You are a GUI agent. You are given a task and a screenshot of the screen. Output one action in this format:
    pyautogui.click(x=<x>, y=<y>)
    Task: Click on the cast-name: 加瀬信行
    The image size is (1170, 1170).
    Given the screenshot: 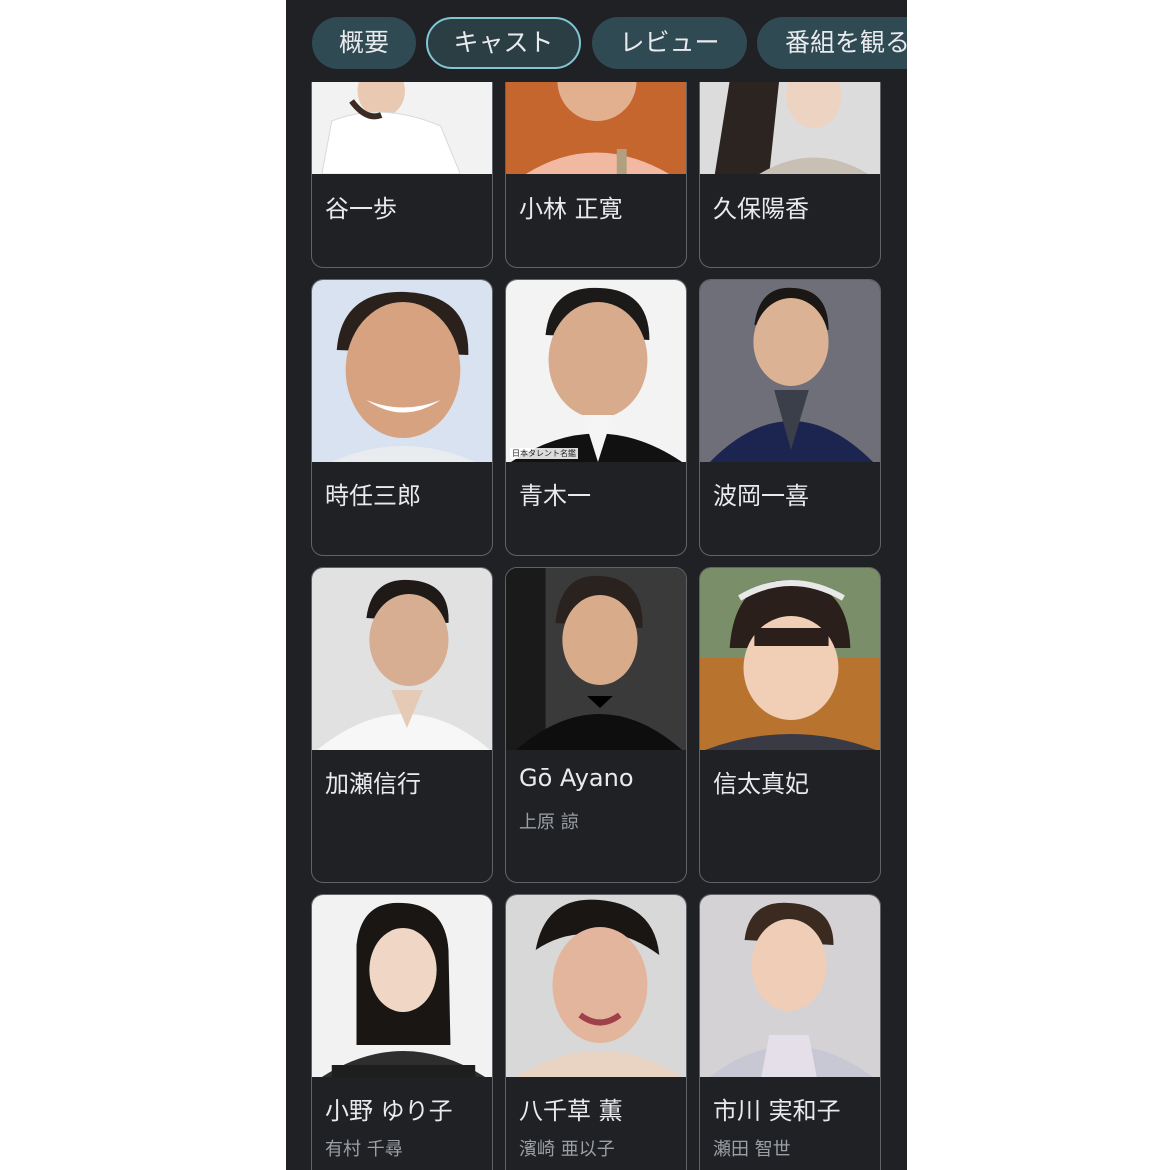 What is the action you would take?
    pyautogui.click(x=373, y=784)
    